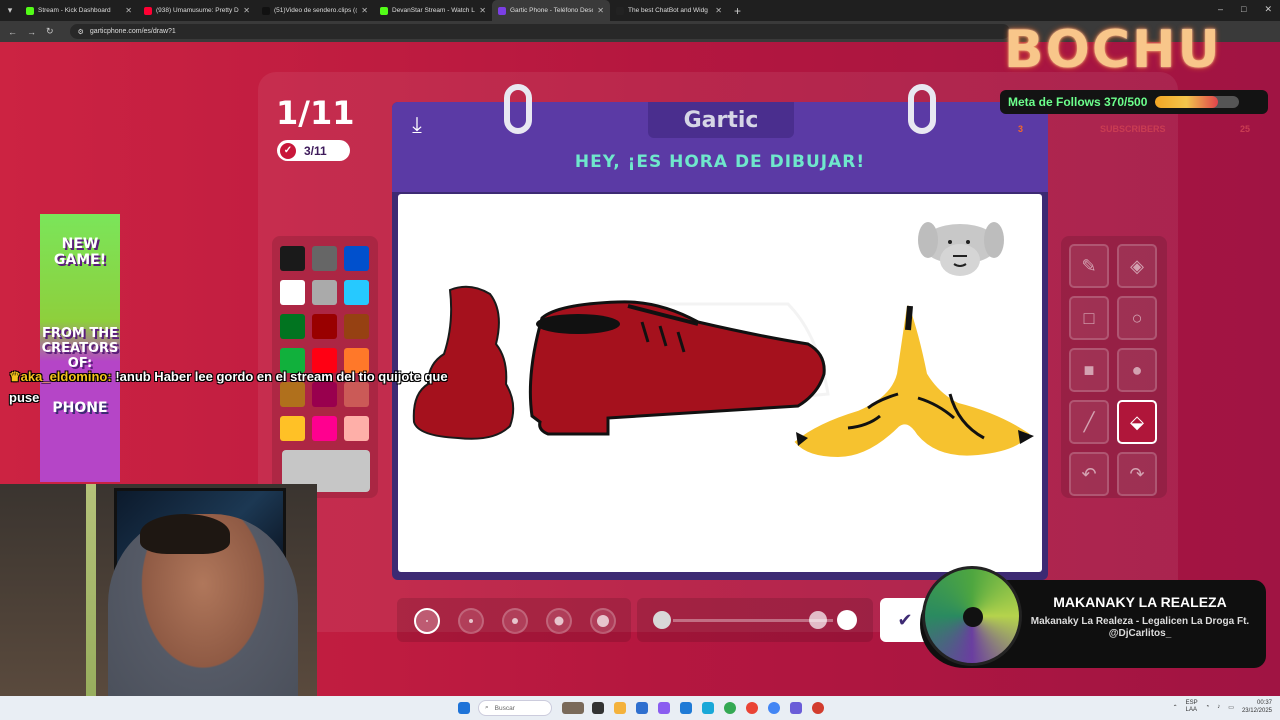  I want to click on start-icon, so click(464, 708).